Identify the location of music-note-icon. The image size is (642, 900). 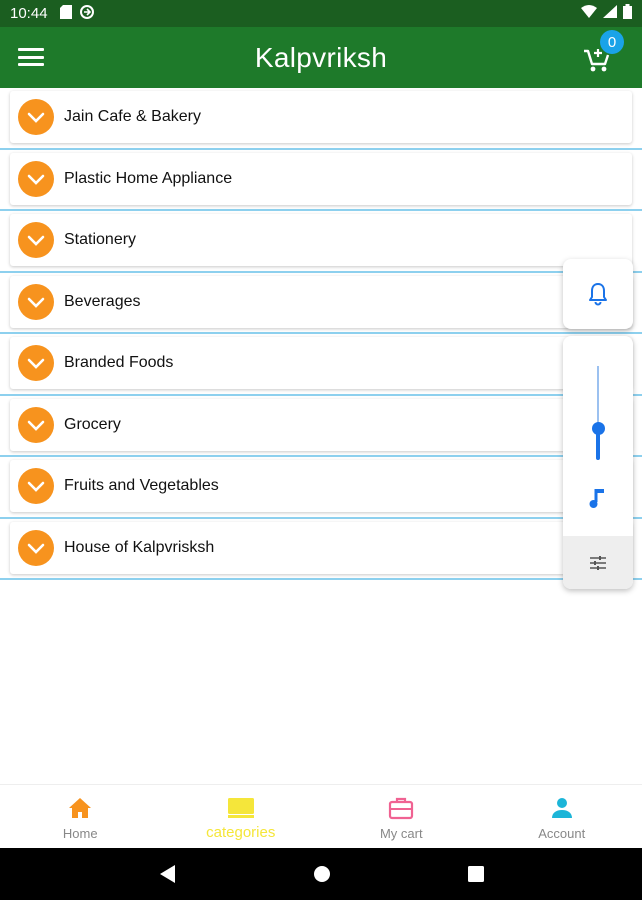
(598, 499).